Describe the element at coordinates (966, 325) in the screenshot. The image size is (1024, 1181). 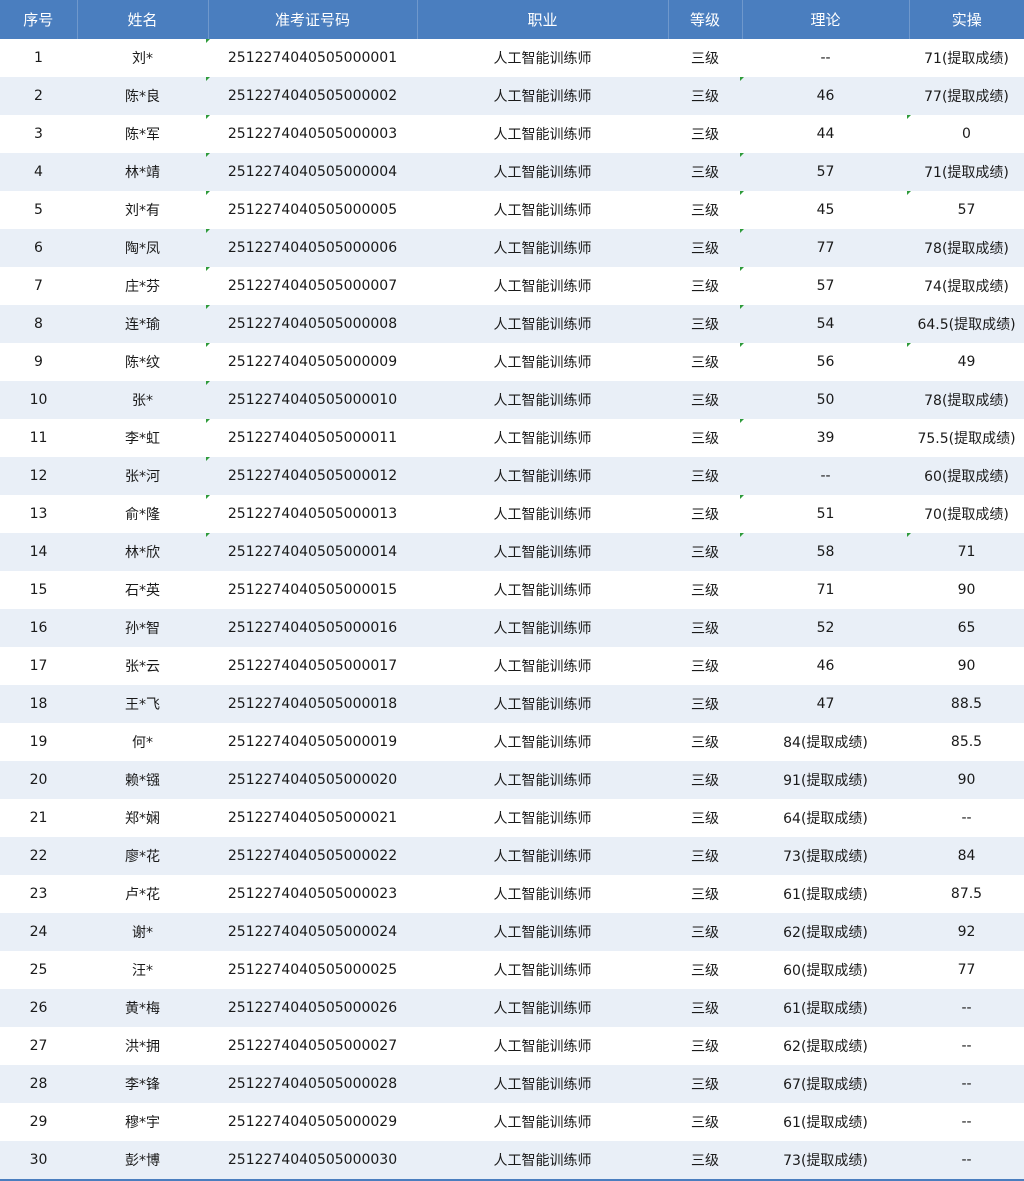
I see `cell-practical: 64.5(提取成绩)` at that location.